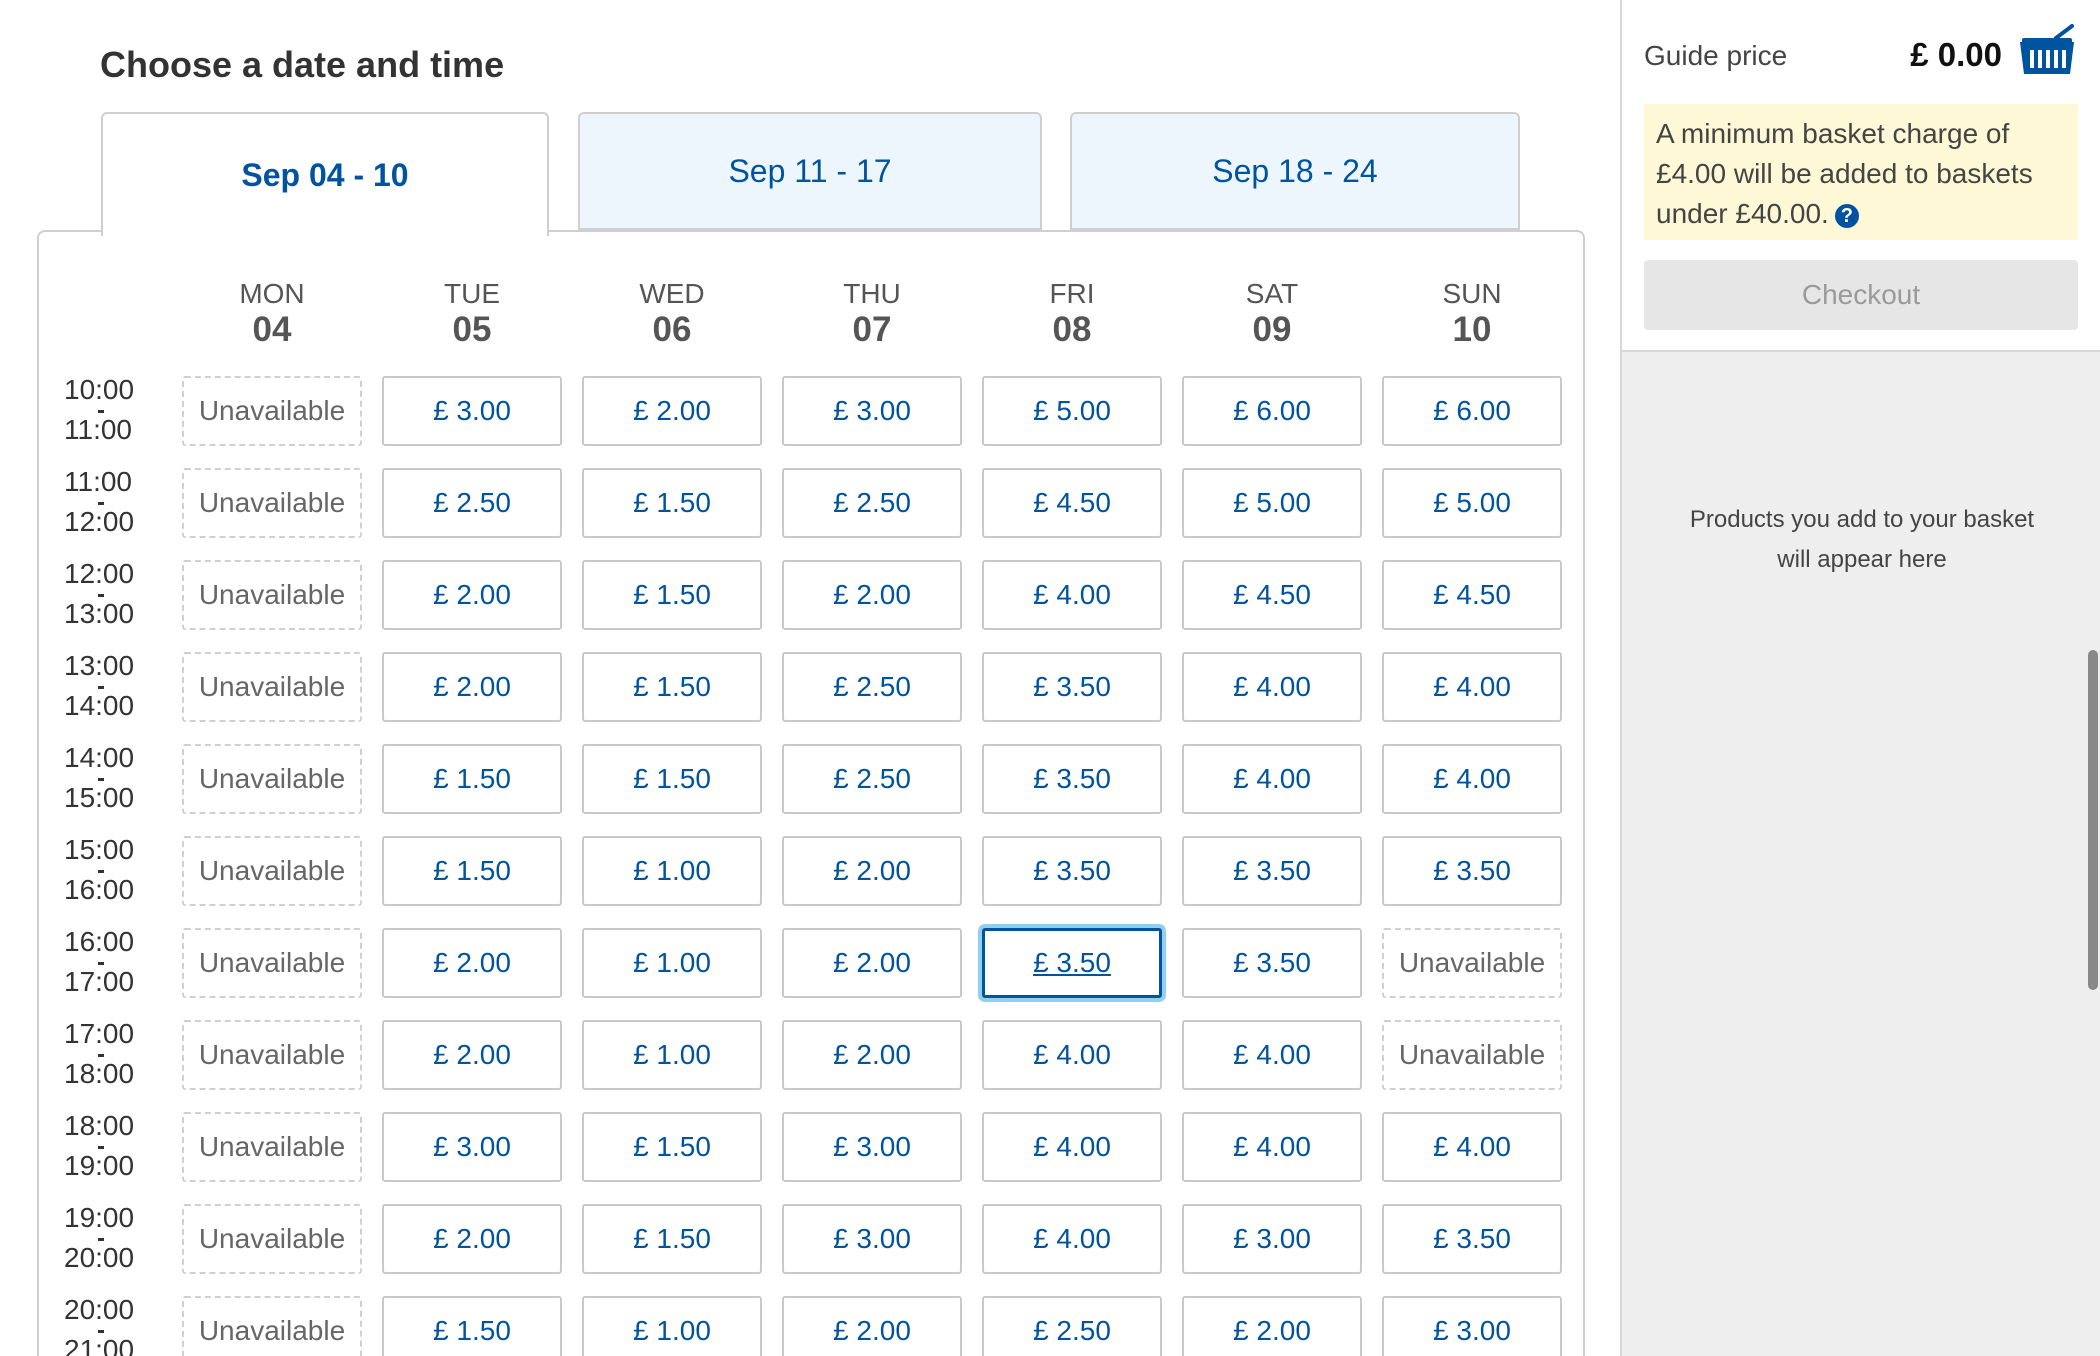  What do you see at coordinates (102, 410) in the screenshot?
I see `time-range-label: 10:00 11:00` at bounding box center [102, 410].